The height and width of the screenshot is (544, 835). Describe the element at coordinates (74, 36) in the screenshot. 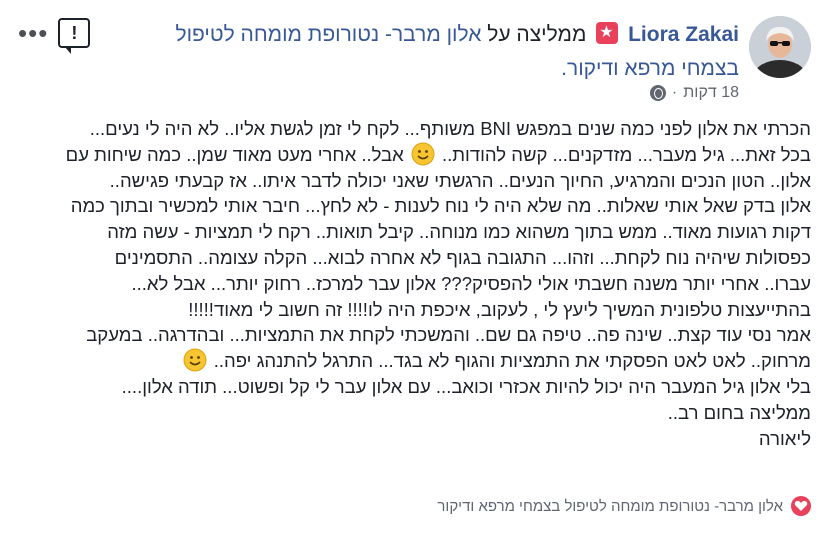

I see `report-icon: !` at that location.